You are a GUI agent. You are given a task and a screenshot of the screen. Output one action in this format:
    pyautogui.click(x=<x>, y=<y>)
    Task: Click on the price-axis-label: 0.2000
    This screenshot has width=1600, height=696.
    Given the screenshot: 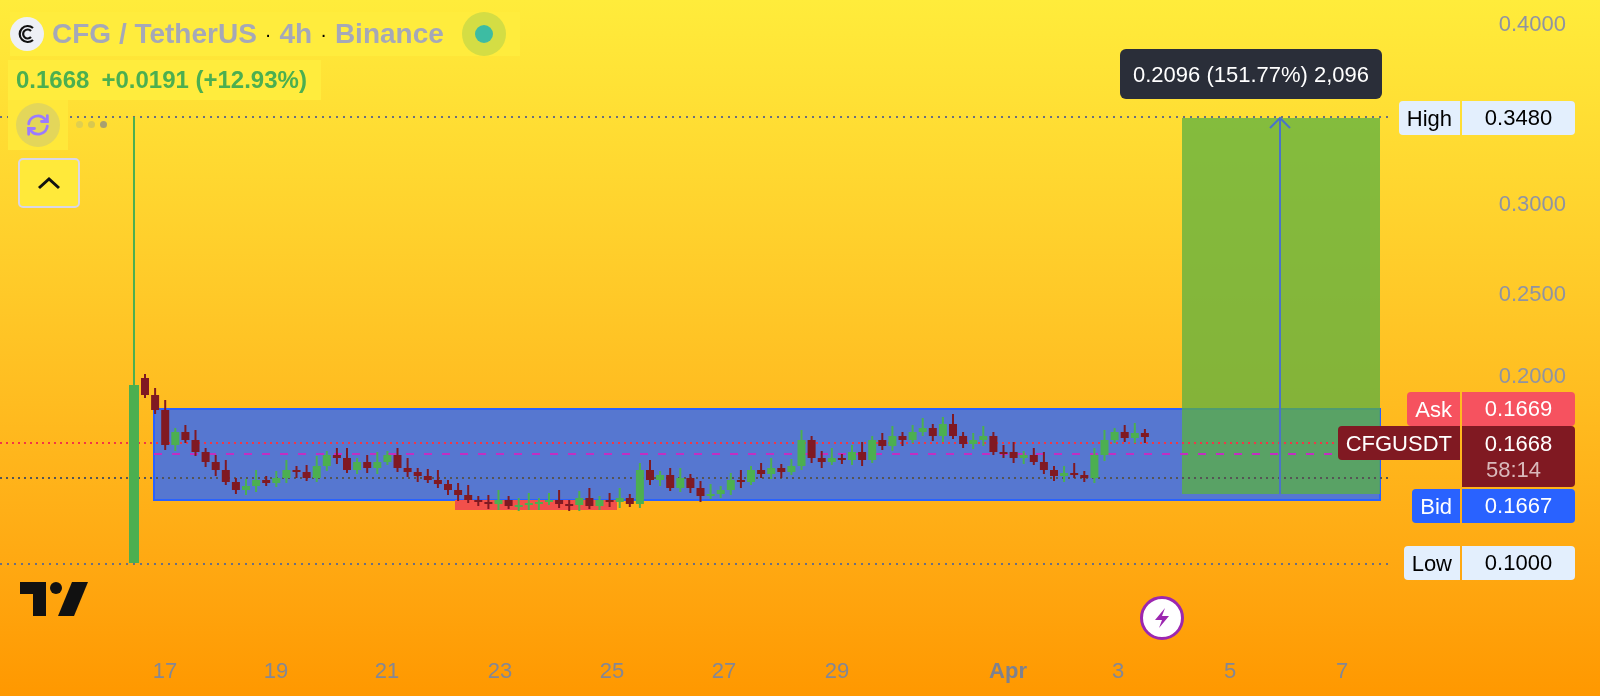 What is the action you would take?
    pyautogui.click(x=1532, y=376)
    